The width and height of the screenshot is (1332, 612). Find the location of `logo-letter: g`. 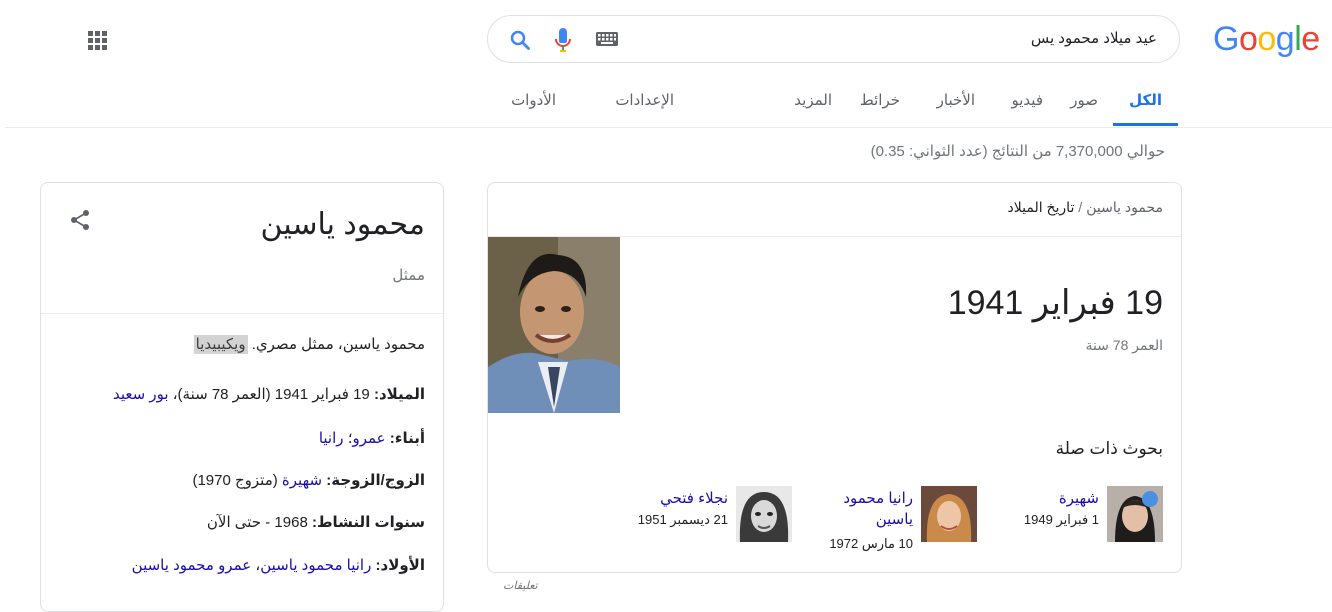

logo-letter: g is located at coordinates (1285, 39).